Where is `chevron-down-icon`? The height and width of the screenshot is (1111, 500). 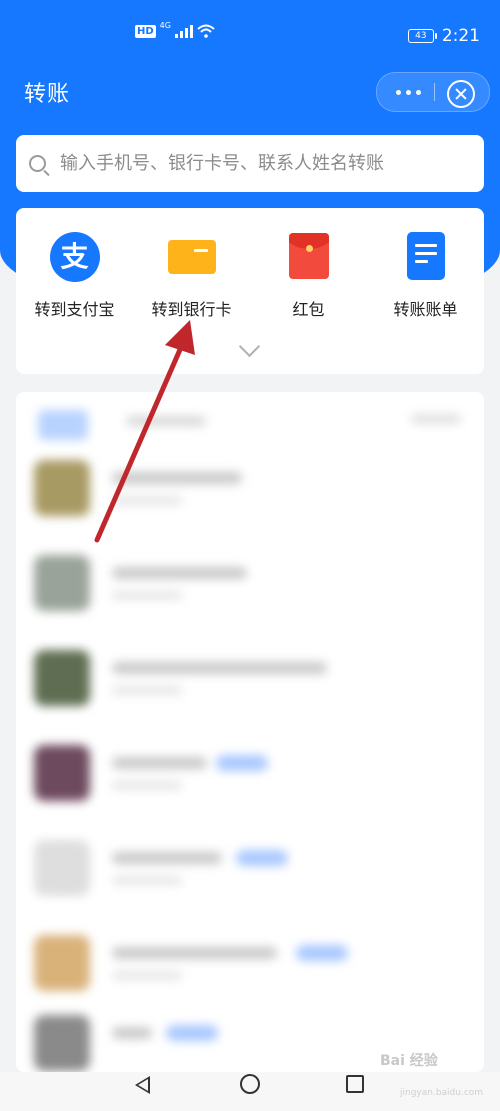
chevron-down-icon is located at coordinates (249, 346).